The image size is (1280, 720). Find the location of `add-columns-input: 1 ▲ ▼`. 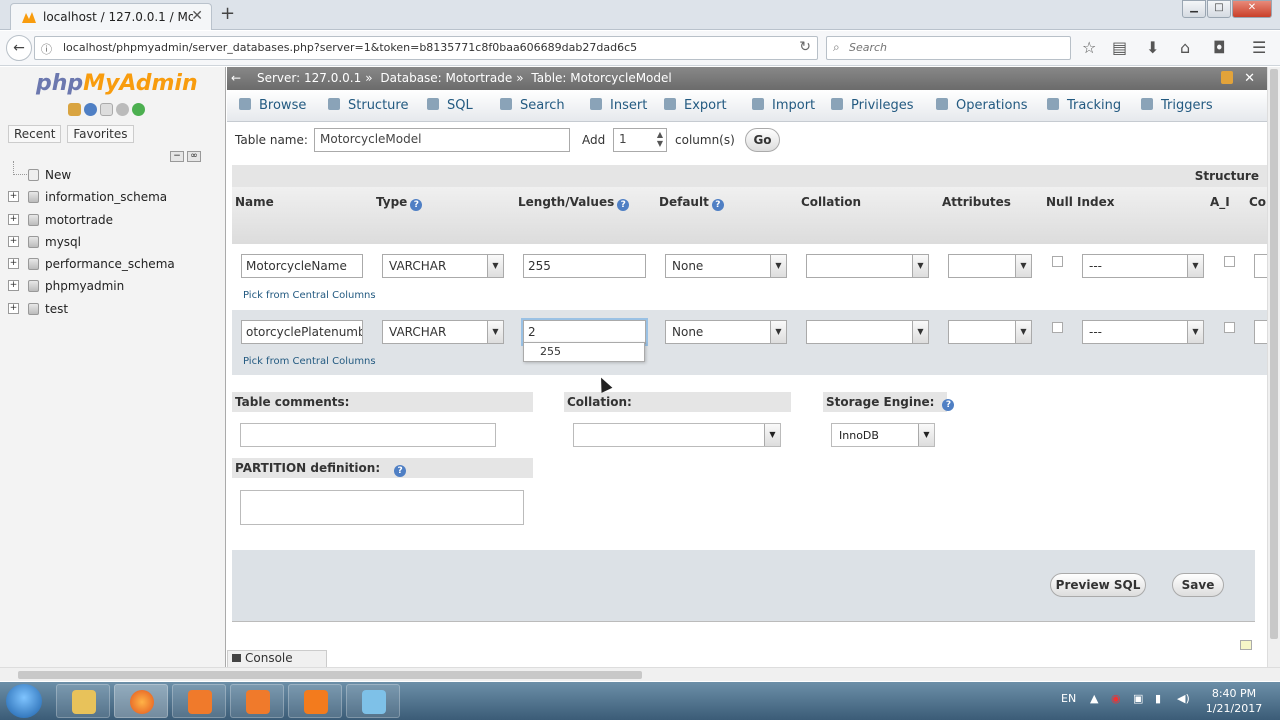

add-columns-input: 1 ▲ ▼ is located at coordinates (640, 140).